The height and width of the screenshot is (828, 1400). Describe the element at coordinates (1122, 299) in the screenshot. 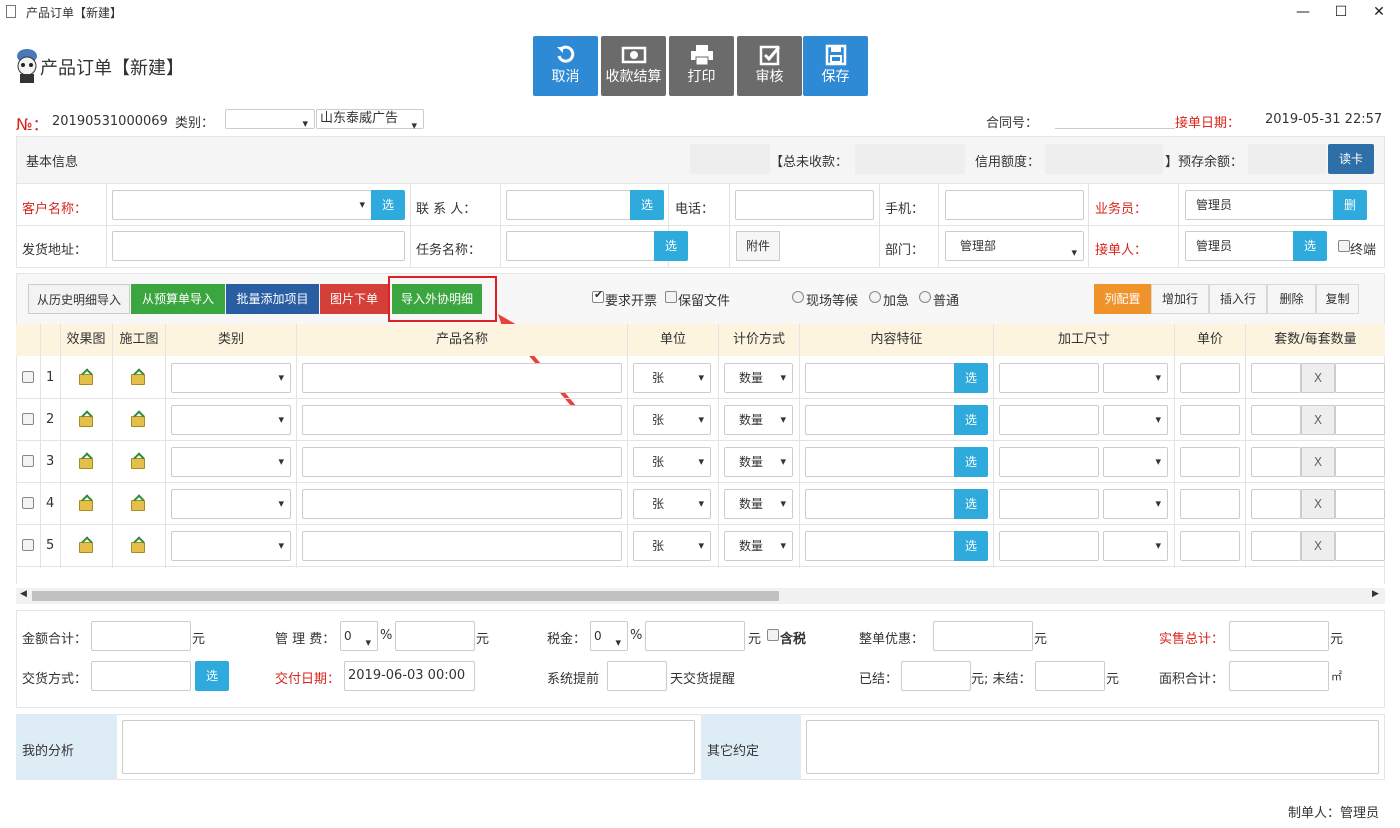

I see `column-config-button: 列配置` at that location.